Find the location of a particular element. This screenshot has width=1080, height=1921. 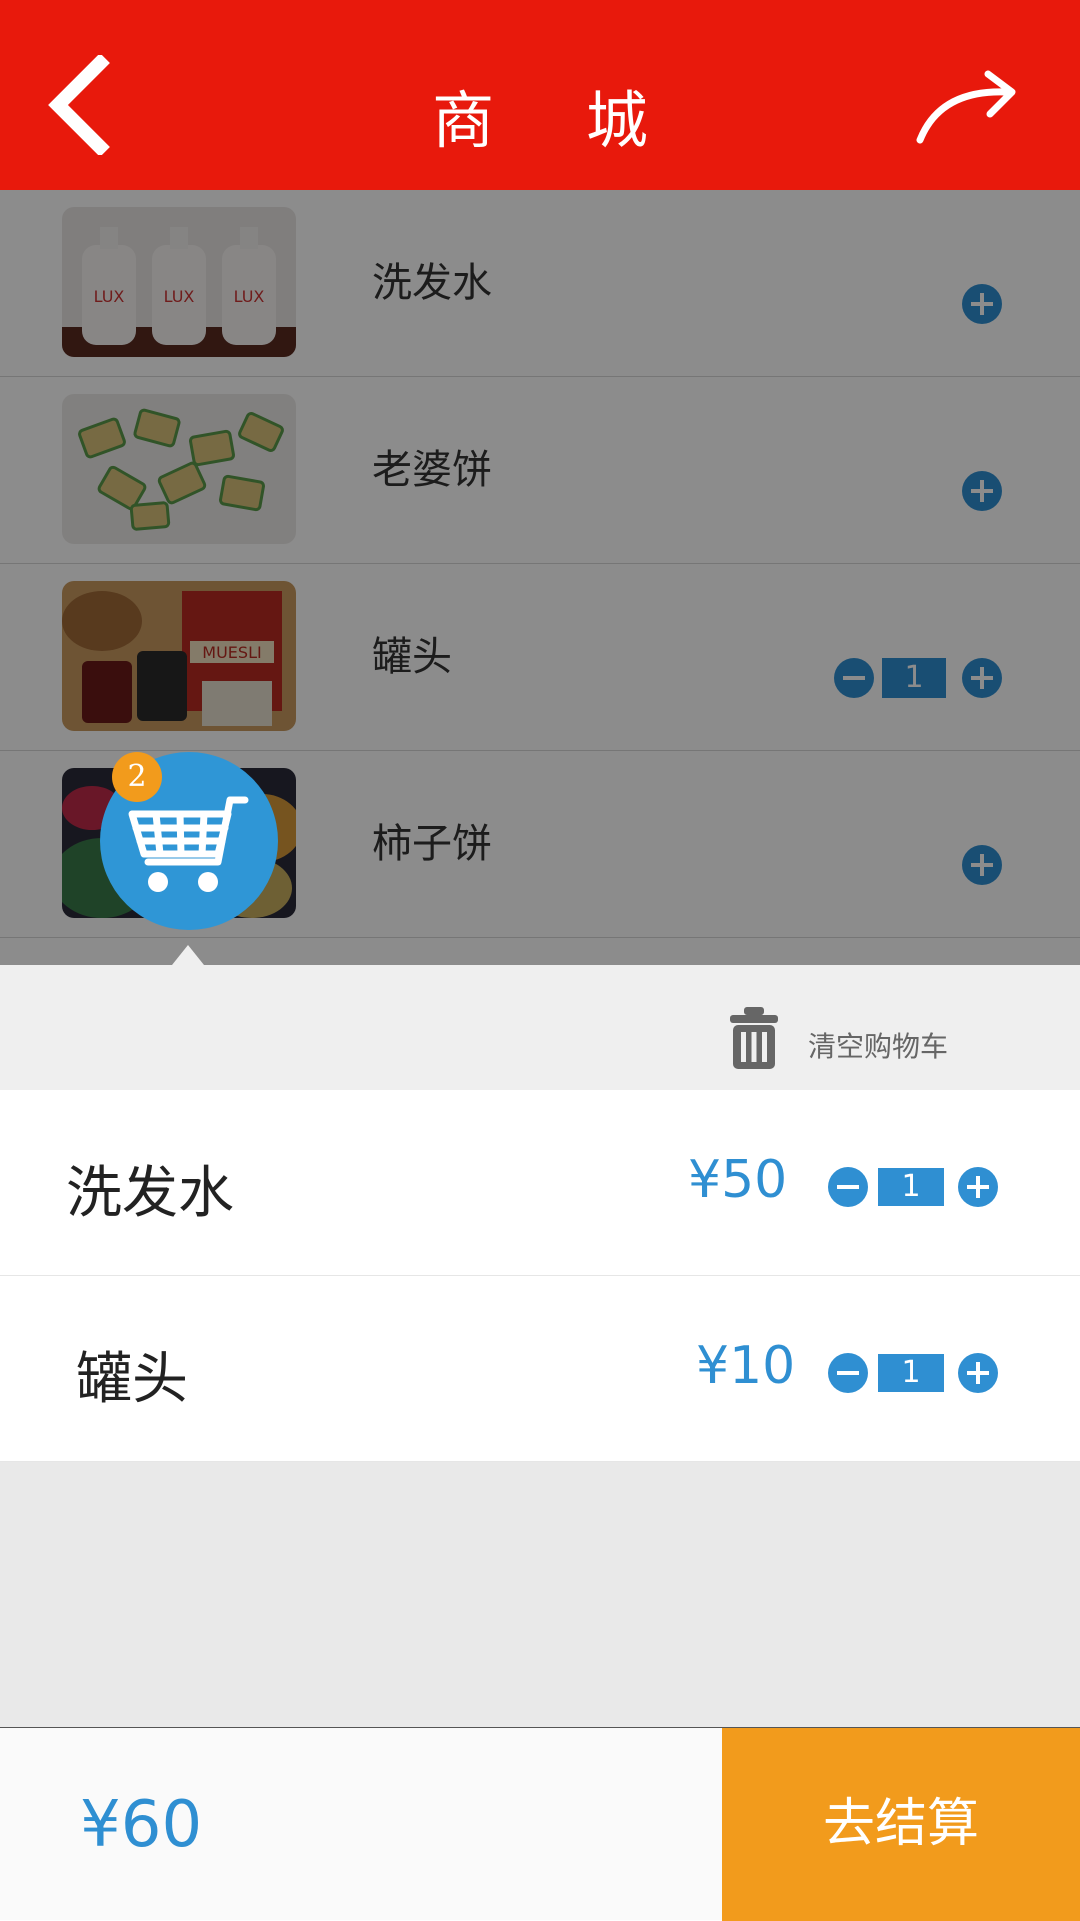

cart-item-name: 洗发水 is located at coordinates (150, 1193).